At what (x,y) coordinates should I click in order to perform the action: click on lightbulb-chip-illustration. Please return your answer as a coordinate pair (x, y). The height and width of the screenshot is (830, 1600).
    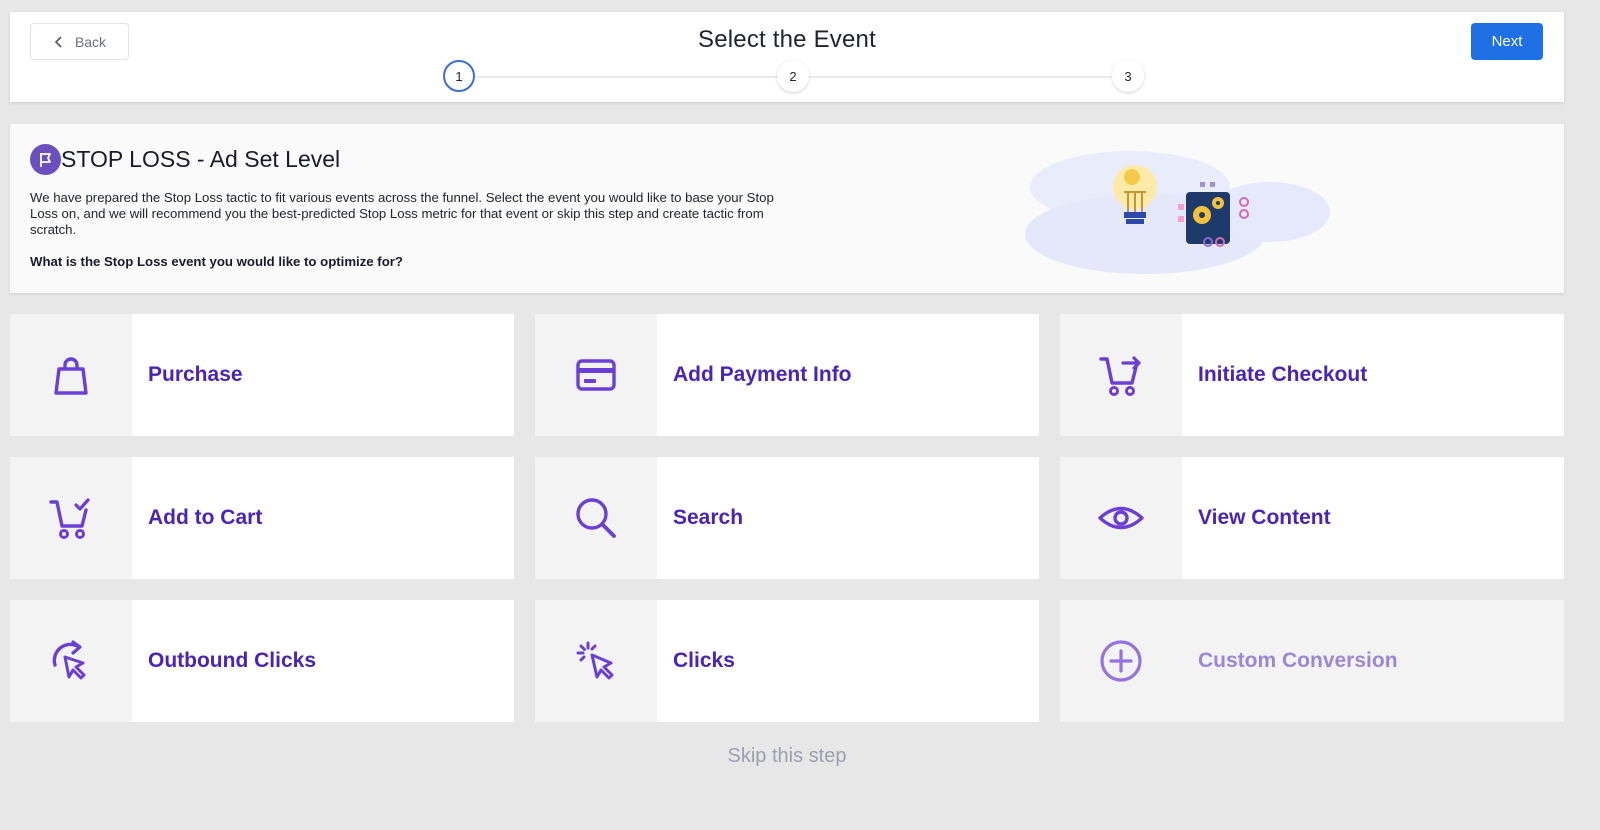
    Looking at the image, I should click on (1177, 212).